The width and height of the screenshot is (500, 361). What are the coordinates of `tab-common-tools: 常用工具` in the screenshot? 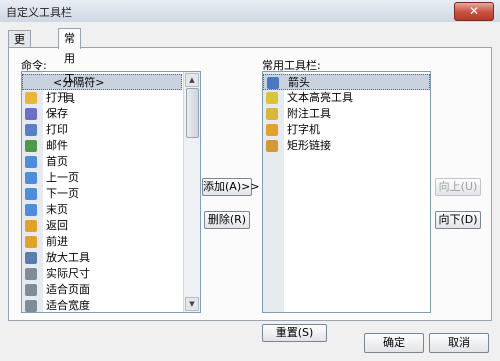 It's located at (69, 66).